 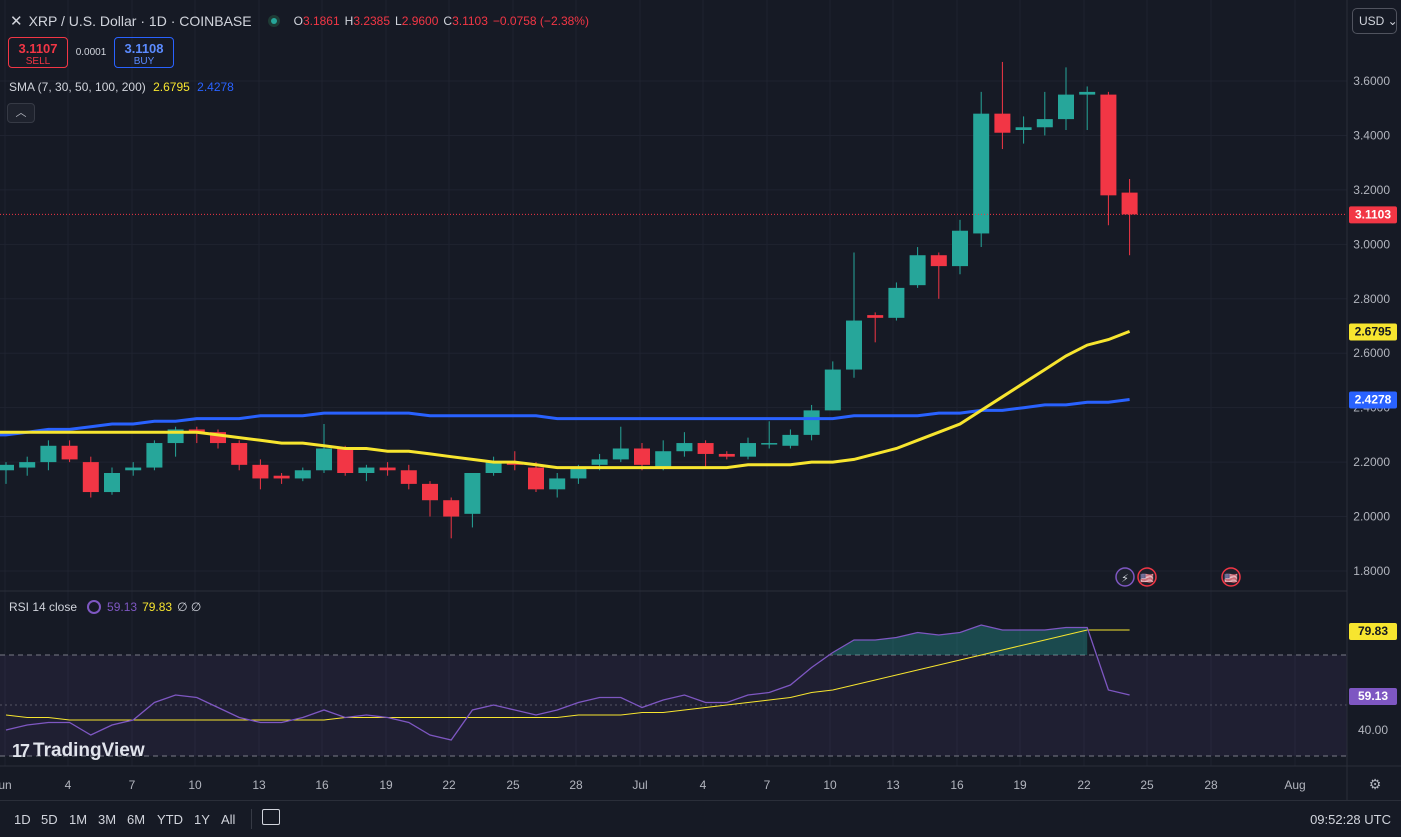 What do you see at coordinates (94, 607) in the screenshot?
I see `rsi-settings-icon` at bounding box center [94, 607].